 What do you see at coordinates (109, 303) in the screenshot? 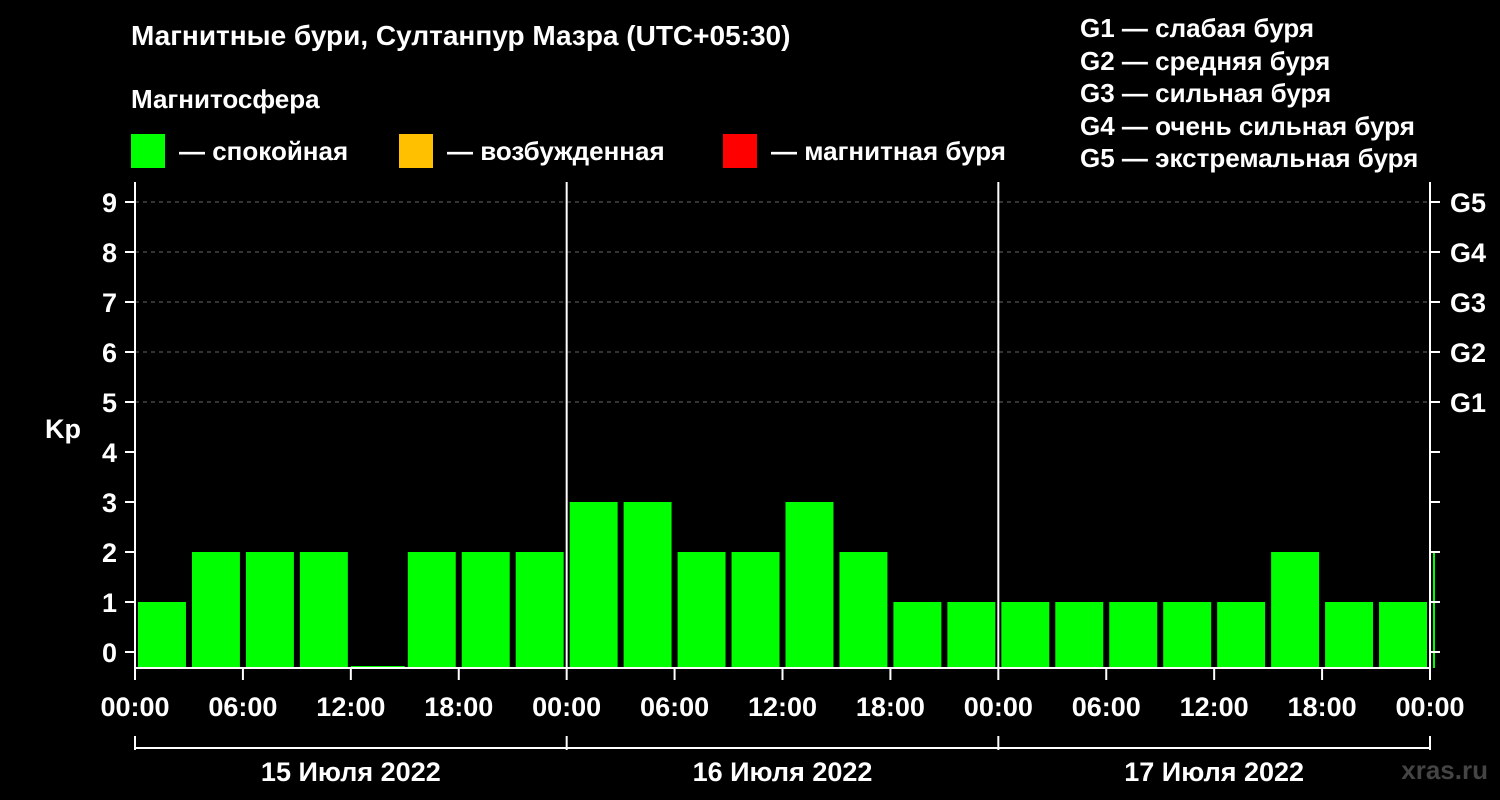
I see `y-tick-label: 7` at bounding box center [109, 303].